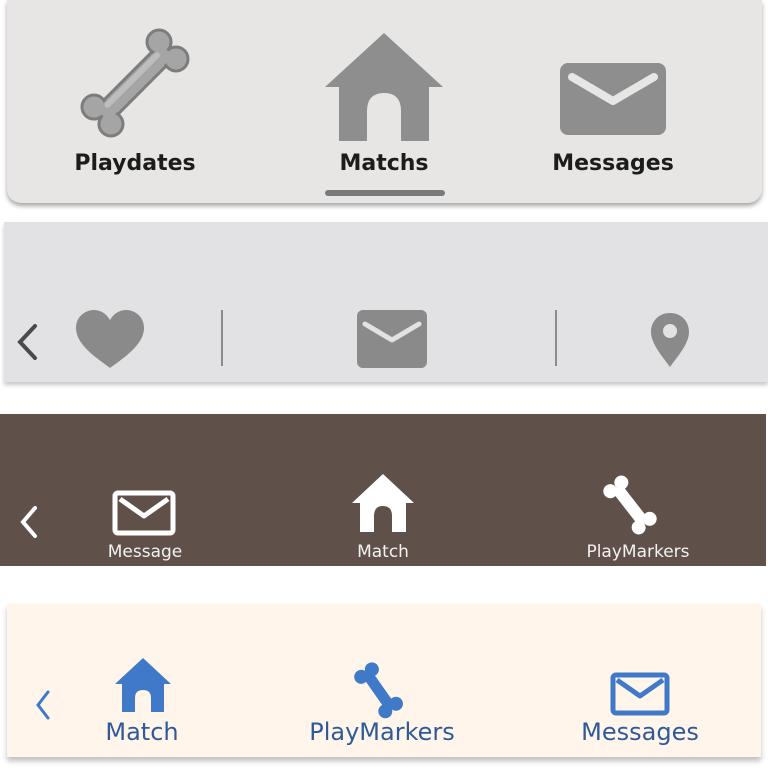 This screenshot has width=768, height=772. Describe the element at coordinates (145, 552) in the screenshot. I see `nav-label-message: Message` at that location.